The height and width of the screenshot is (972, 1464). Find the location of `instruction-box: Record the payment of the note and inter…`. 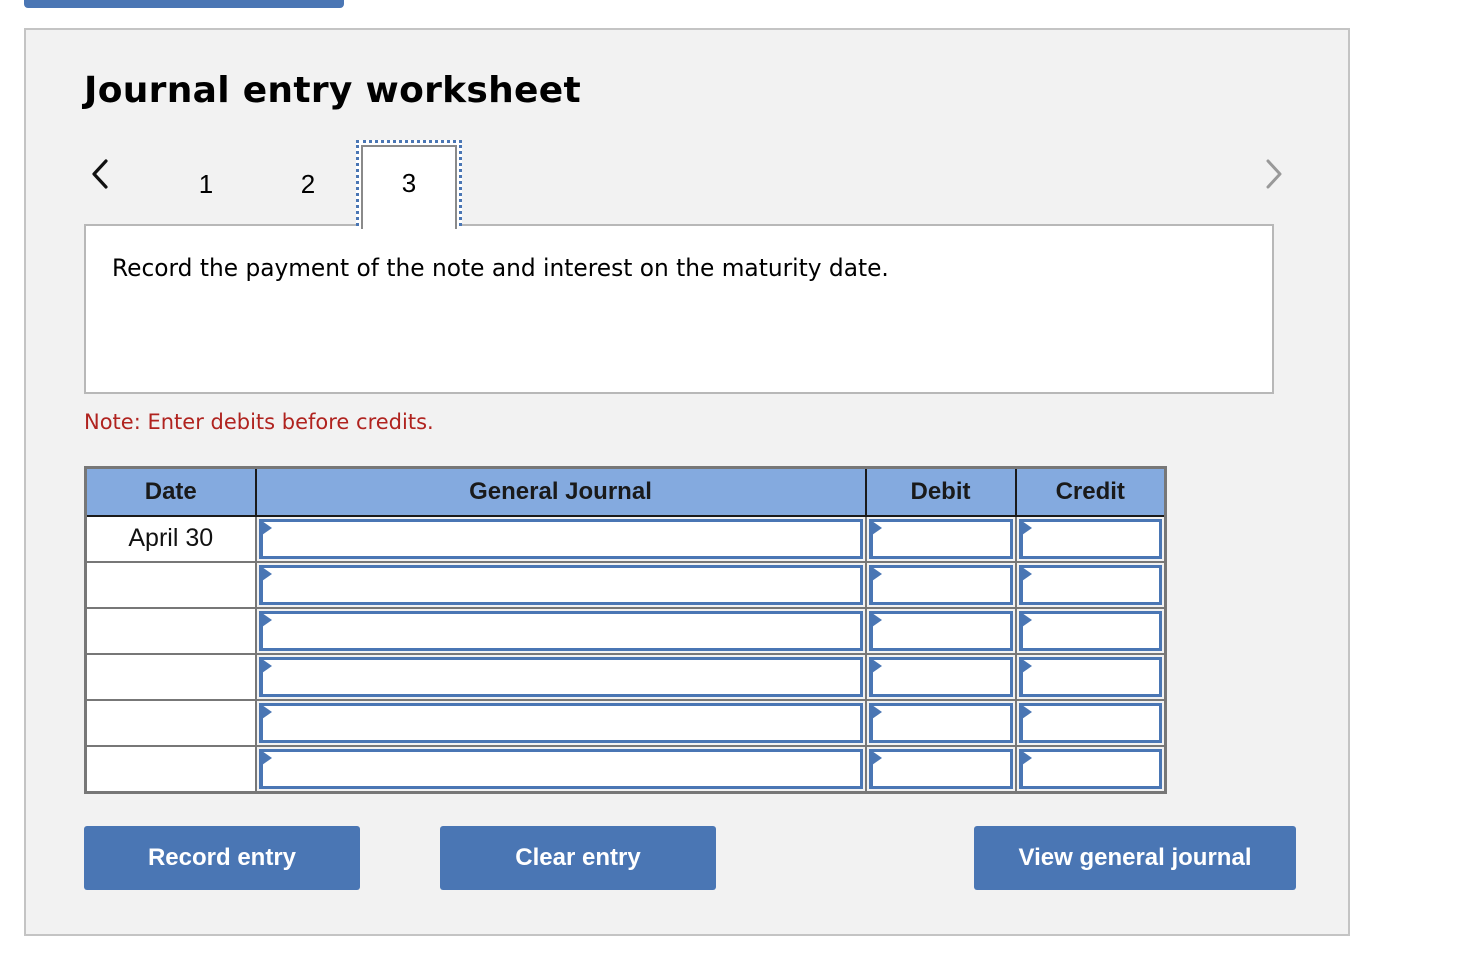

instruction-box: Record the payment of the note and inter… is located at coordinates (679, 309).